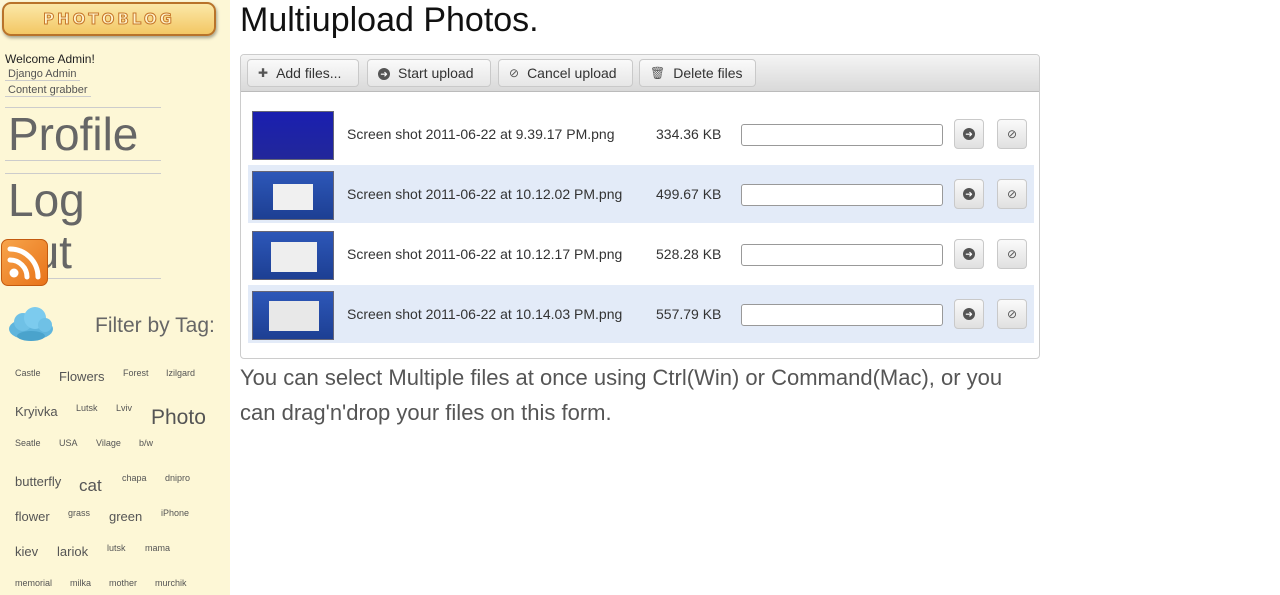 Image resolution: width=1280 pixels, height=595 pixels. What do you see at coordinates (50, 59) in the screenshot?
I see `welcome-text: Welcome Admin!` at bounding box center [50, 59].